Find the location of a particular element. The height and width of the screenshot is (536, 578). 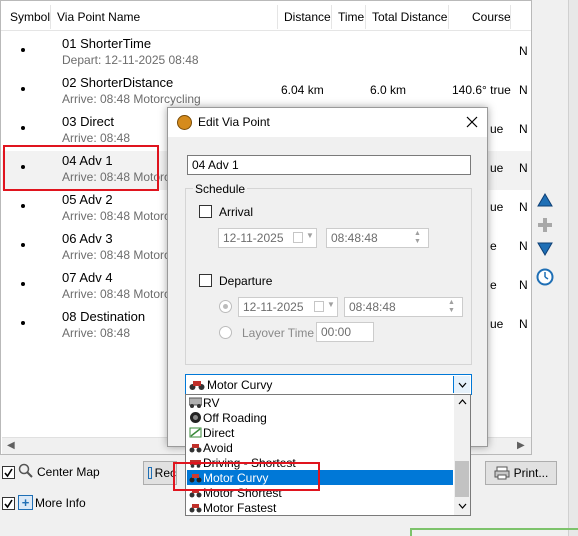

via-point-name-input: 04 Adv 1 is located at coordinates (329, 165).